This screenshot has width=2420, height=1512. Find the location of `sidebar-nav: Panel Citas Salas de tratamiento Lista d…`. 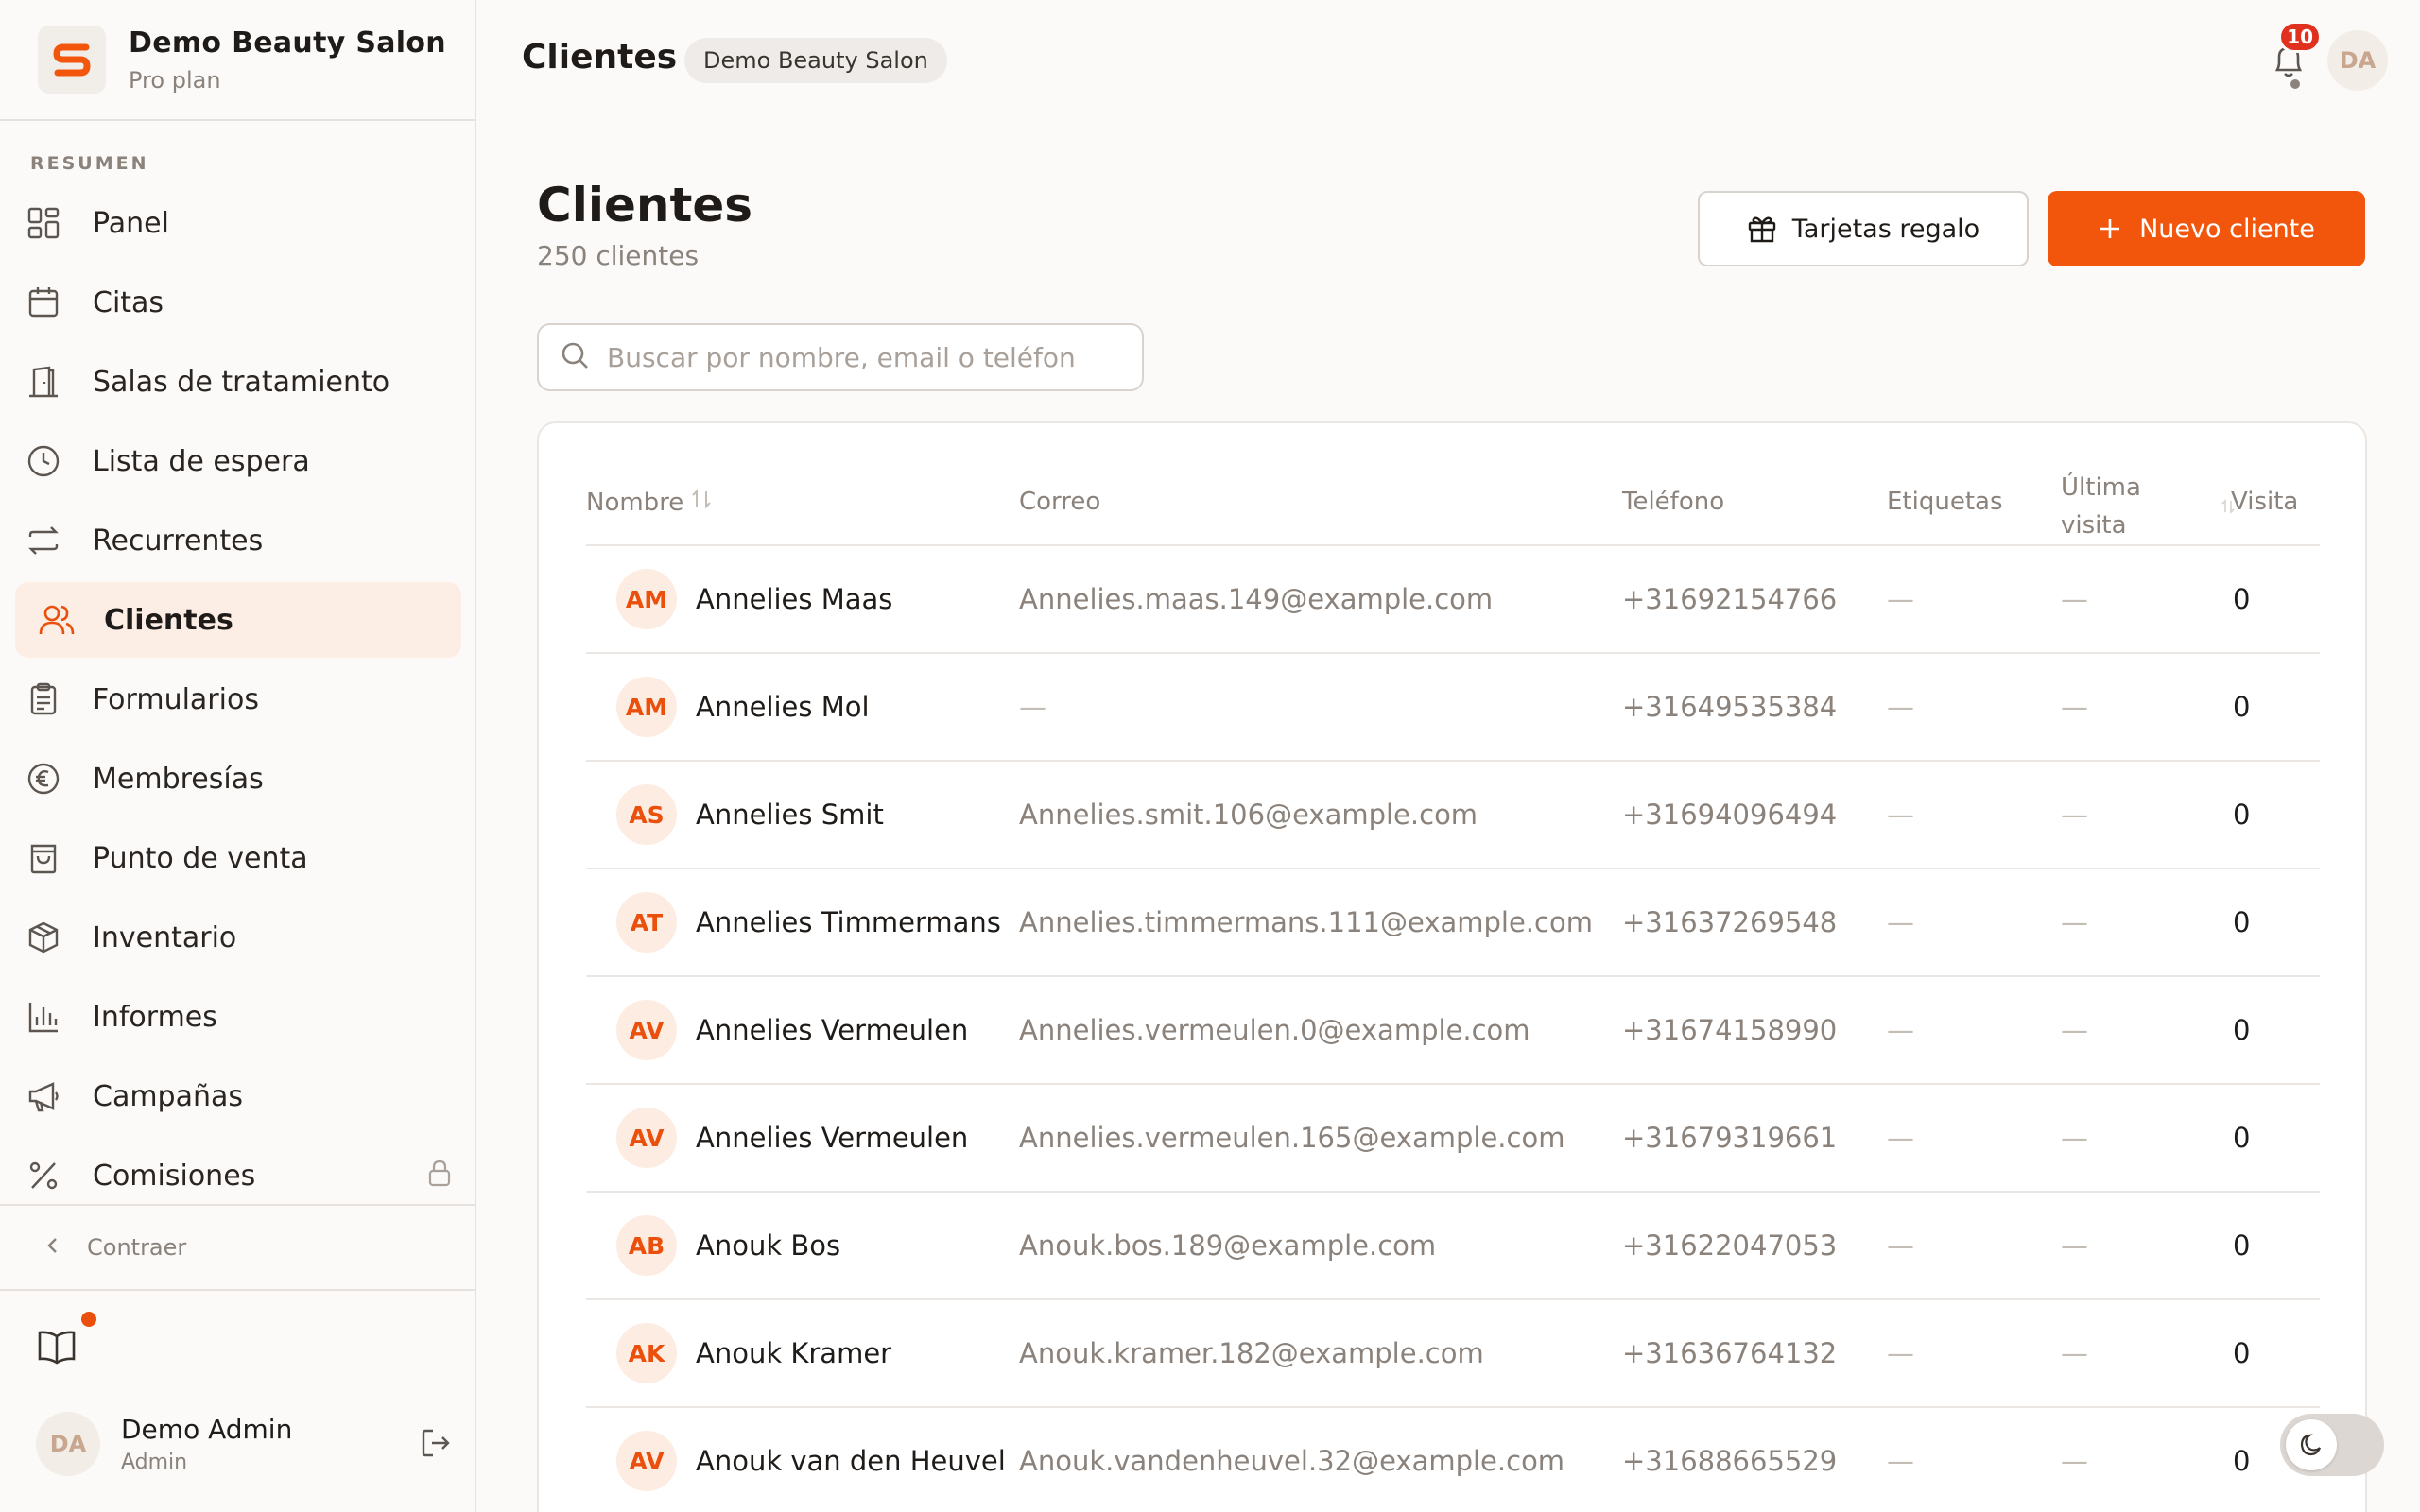

sidebar-nav: Panel Citas Salas de tratamiento Lista d… is located at coordinates (238, 701).